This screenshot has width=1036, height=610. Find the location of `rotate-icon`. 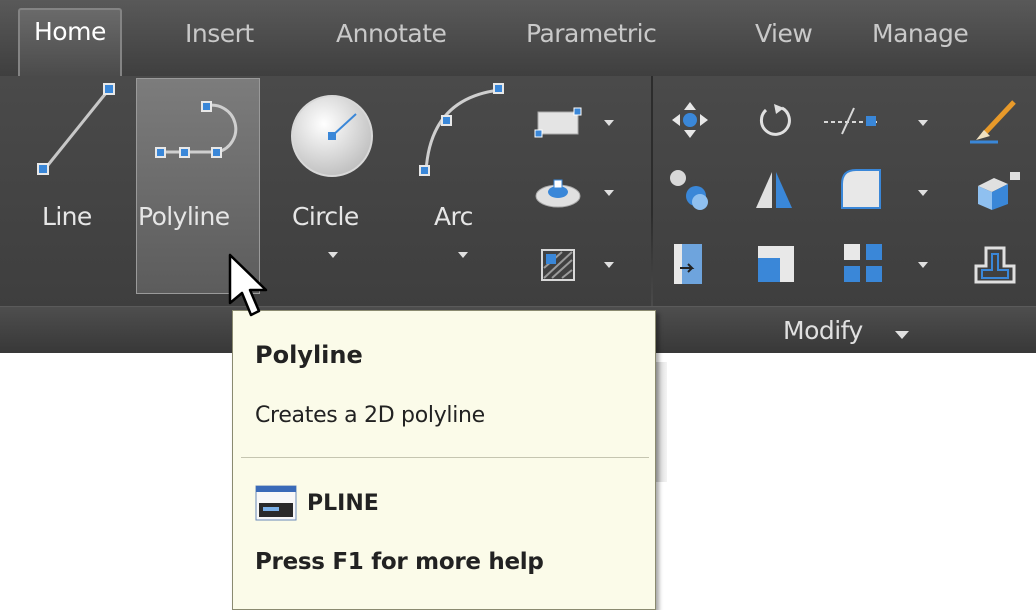

rotate-icon is located at coordinates (774, 120).